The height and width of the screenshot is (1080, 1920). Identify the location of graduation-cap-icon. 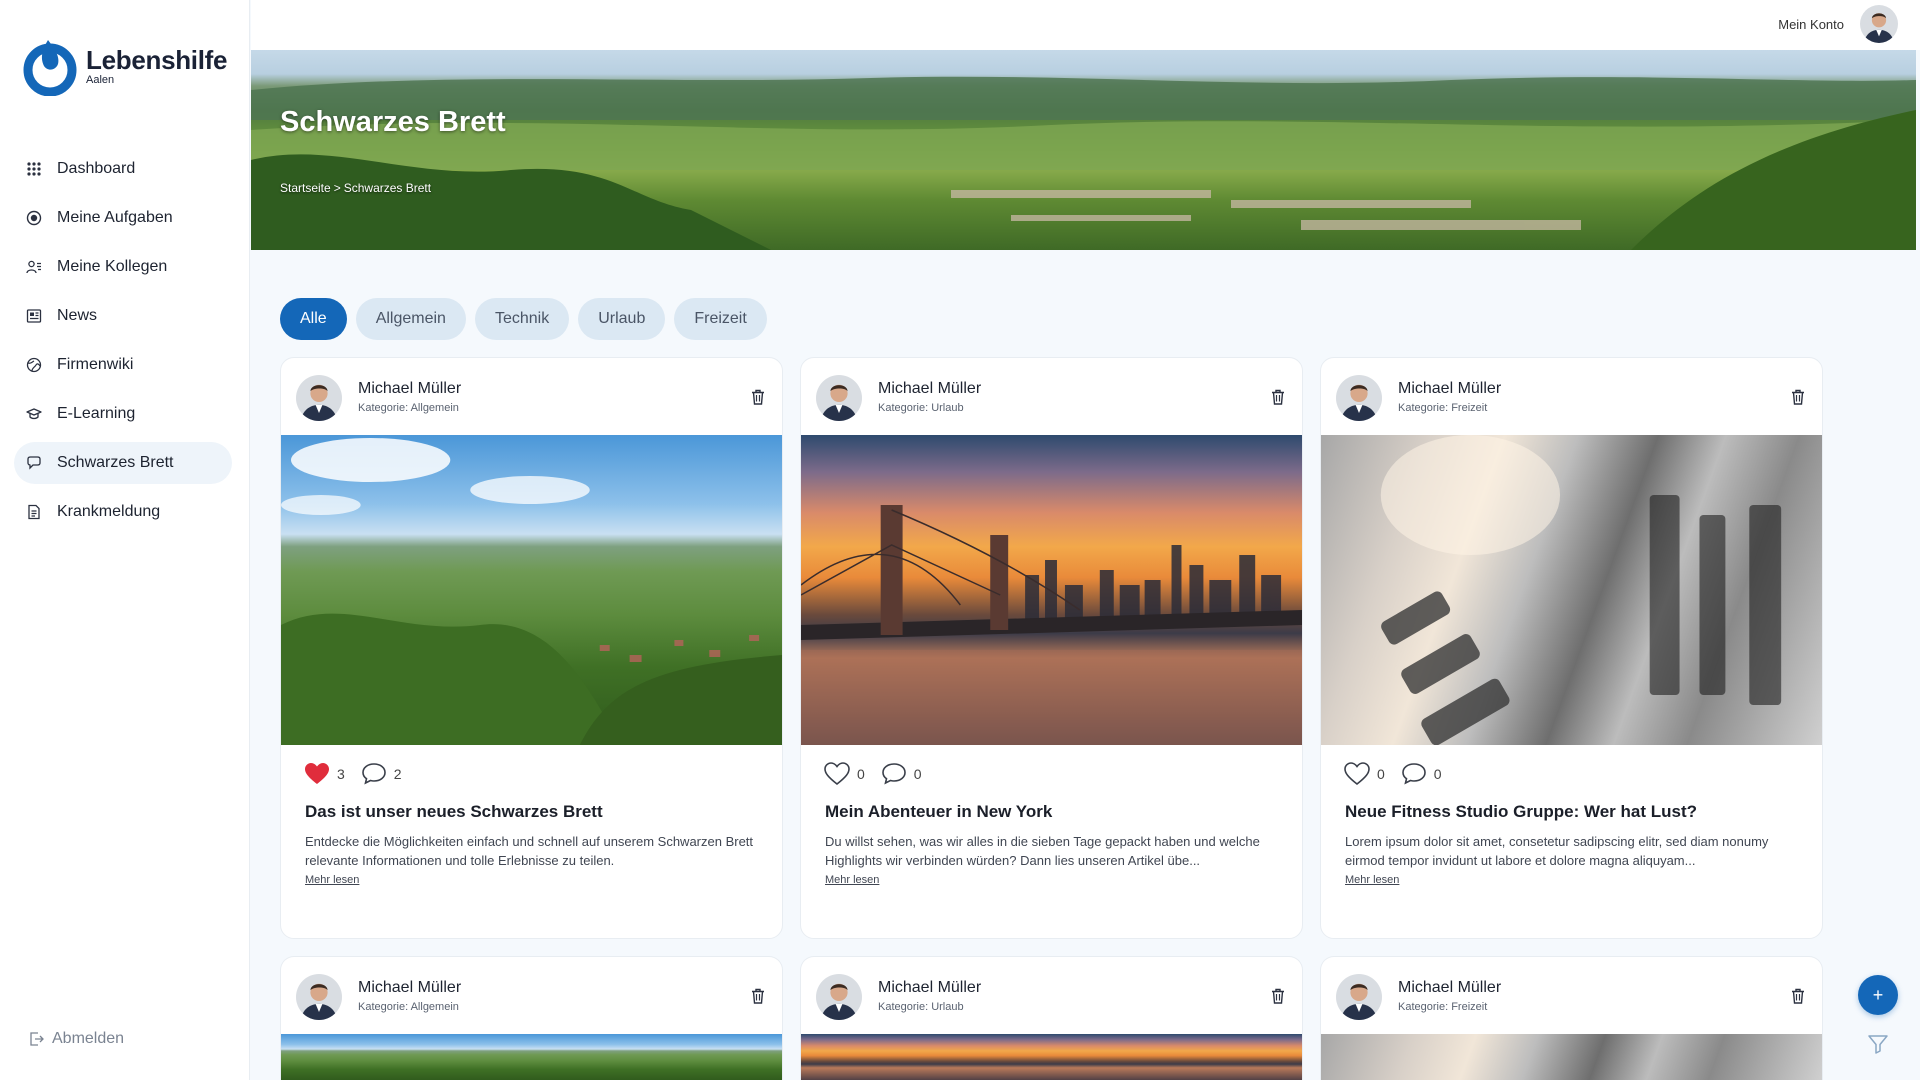
(34, 414).